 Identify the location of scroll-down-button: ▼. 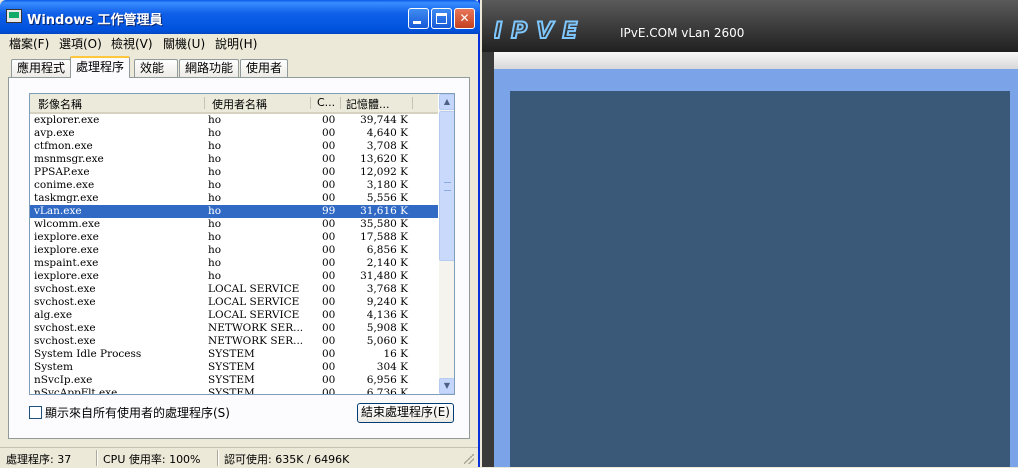
(446, 386).